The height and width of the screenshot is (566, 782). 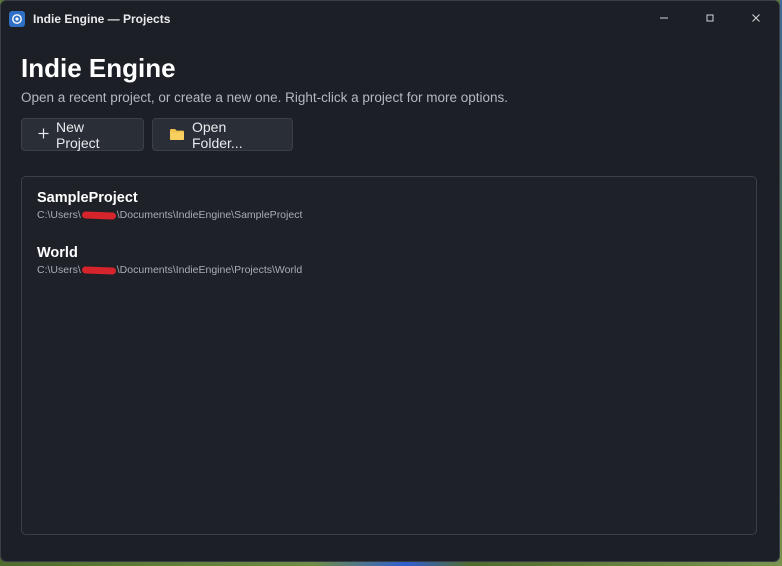 I want to click on project-path-suffix: \Documents\IndieEngine\SampleProject, so click(x=209, y=215).